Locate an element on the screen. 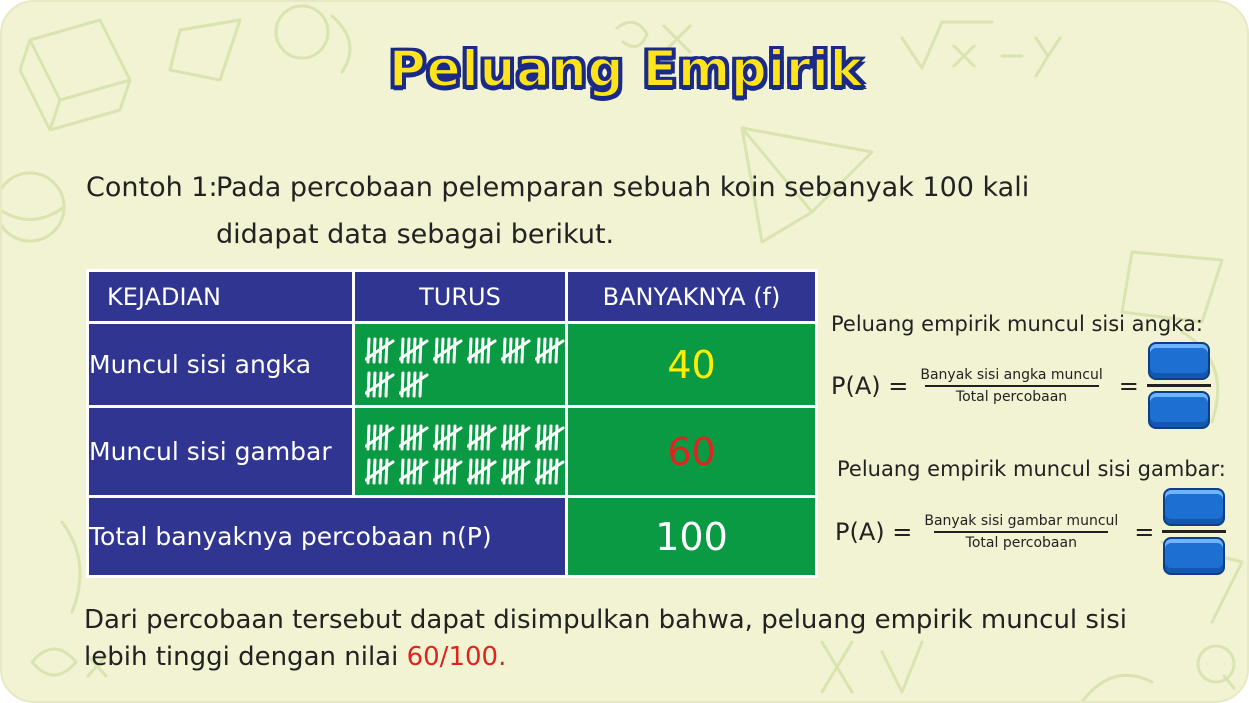 The image size is (1249, 703). value-angka: 40 is located at coordinates (691, 364).